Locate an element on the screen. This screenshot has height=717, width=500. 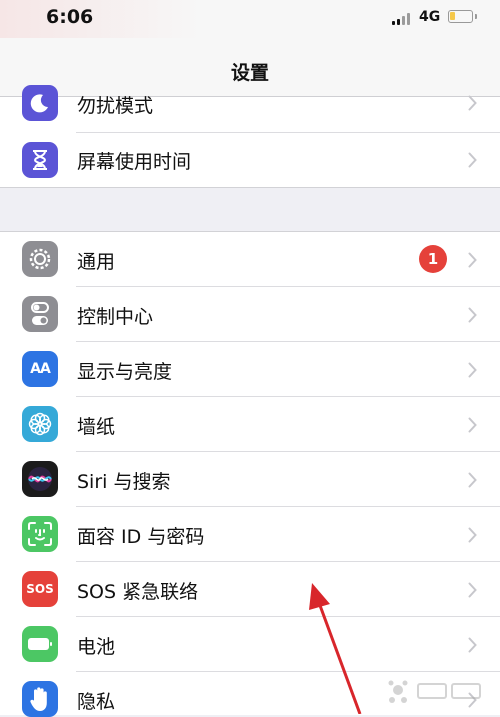
settings-row-label: 隐私 is located at coordinates (96, 702).